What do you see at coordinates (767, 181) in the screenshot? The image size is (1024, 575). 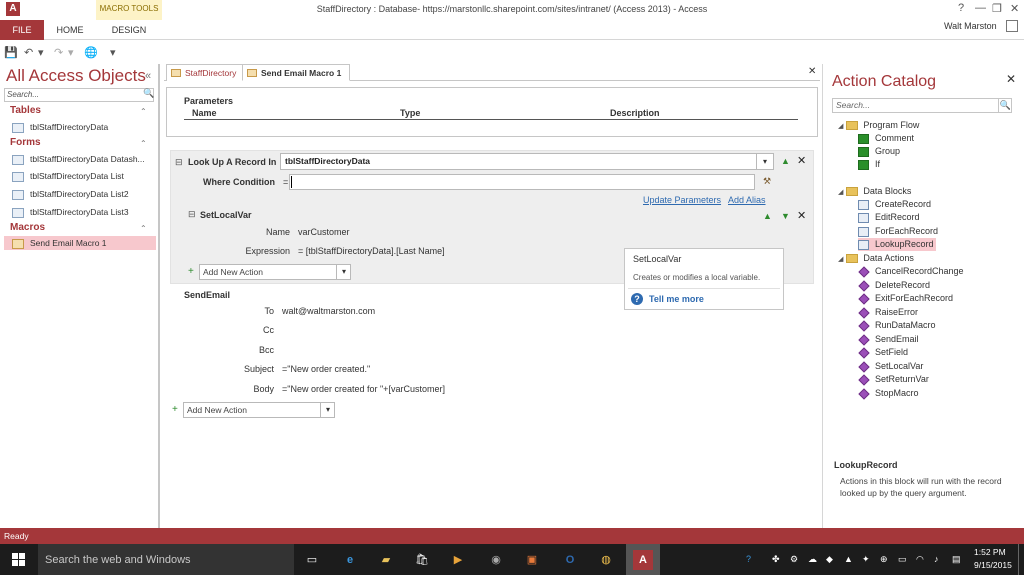 I see `expression-builder-icon: ⚒` at bounding box center [767, 181].